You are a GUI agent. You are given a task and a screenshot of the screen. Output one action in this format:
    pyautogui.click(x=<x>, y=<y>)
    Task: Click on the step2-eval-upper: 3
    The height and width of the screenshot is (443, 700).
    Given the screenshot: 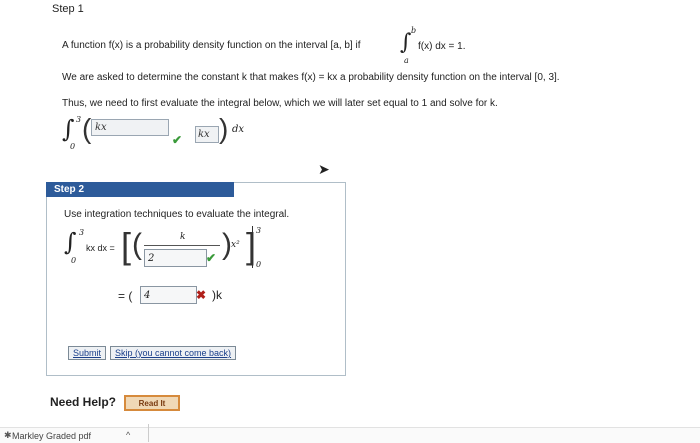 What is the action you would take?
    pyautogui.click(x=259, y=230)
    